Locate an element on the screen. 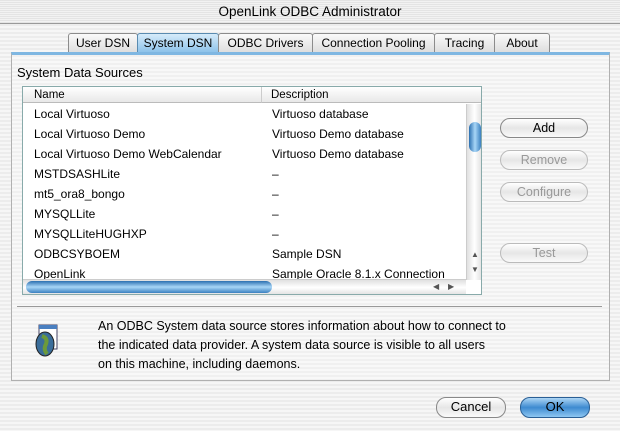 The width and height of the screenshot is (620, 431). dsn-name: MSTDSASHLite is located at coordinates (77, 174).